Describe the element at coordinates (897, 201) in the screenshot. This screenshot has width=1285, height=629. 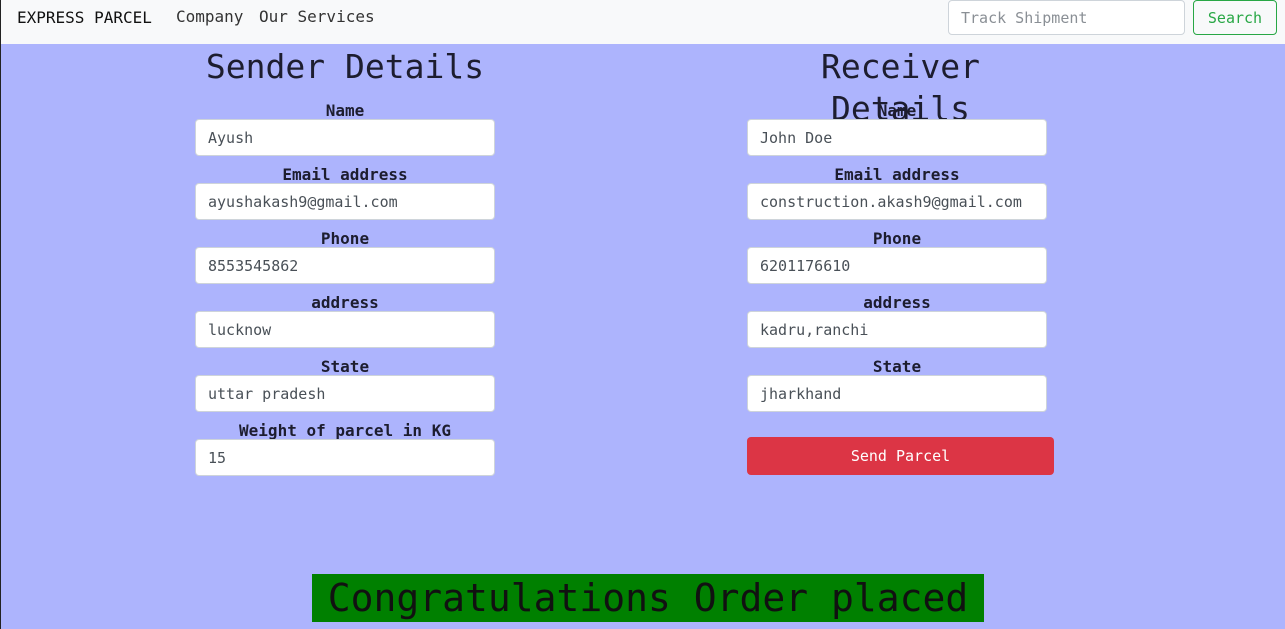
I see `receiver-email-input` at that location.